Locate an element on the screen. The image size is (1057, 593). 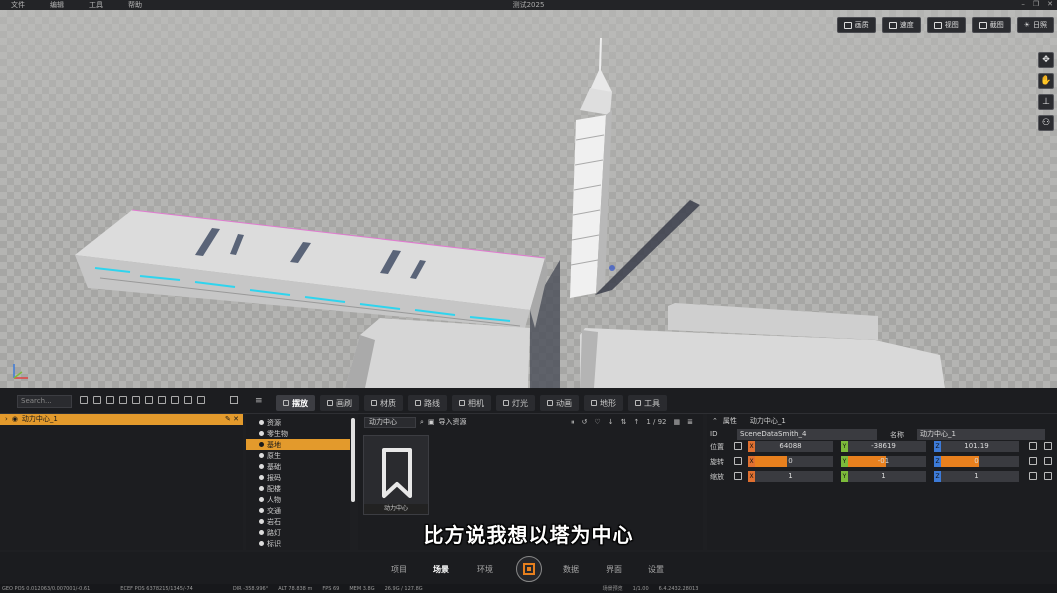
nav-settings: 设置 is located at coordinates (656, 569).